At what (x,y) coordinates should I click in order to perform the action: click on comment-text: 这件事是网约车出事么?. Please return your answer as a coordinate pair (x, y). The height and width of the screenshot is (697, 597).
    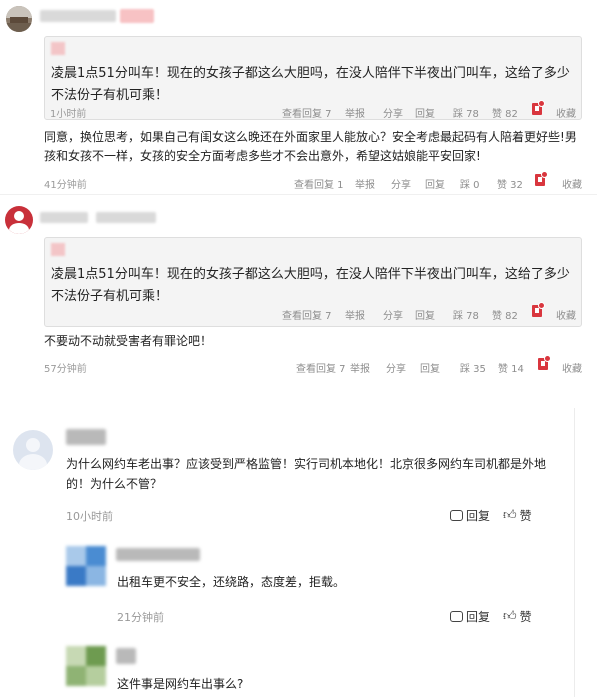
    Looking at the image, I should click on (180, 684).